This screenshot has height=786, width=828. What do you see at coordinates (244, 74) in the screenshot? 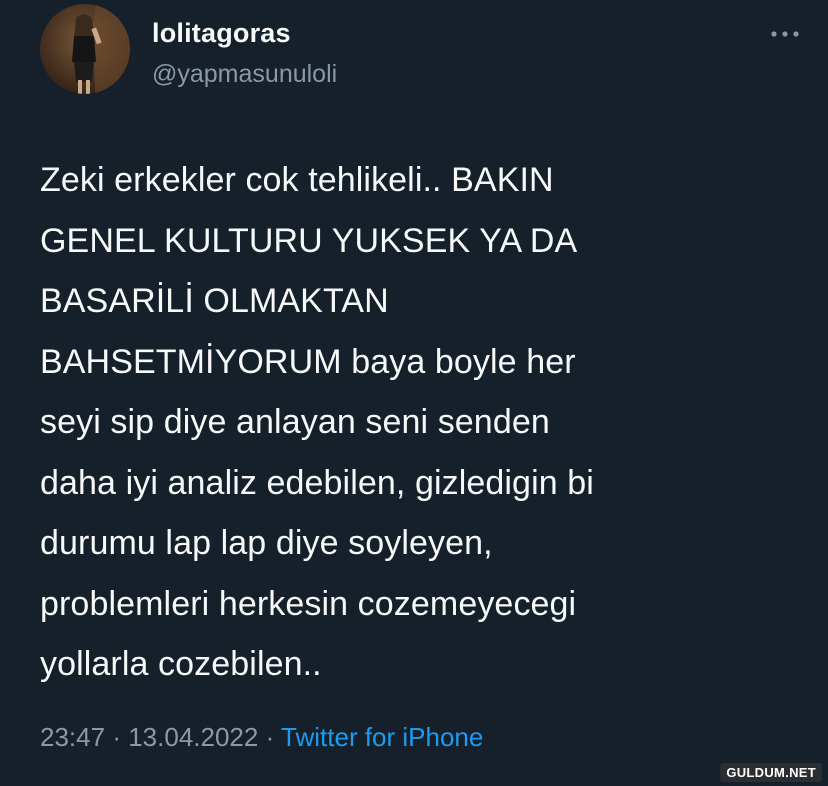
I see `username: @yapmasunuloli` at bounding box center [244, 74].